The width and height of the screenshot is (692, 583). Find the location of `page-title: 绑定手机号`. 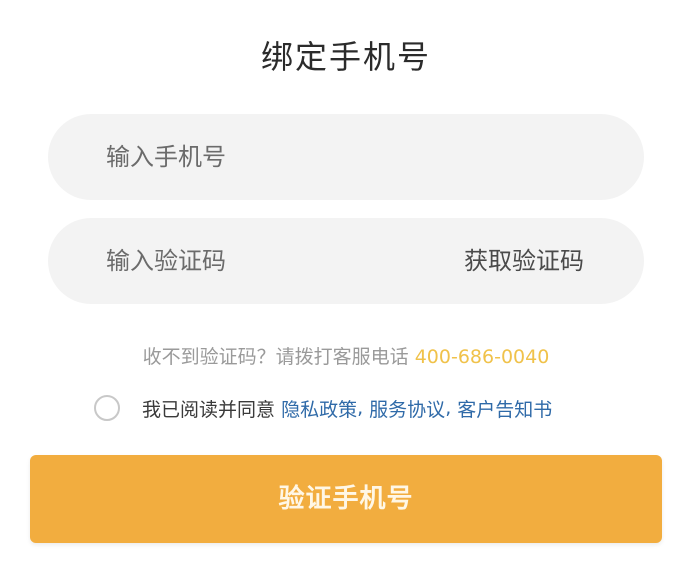

page-title: 绑定手机号 is located at coordinates (345, 57).